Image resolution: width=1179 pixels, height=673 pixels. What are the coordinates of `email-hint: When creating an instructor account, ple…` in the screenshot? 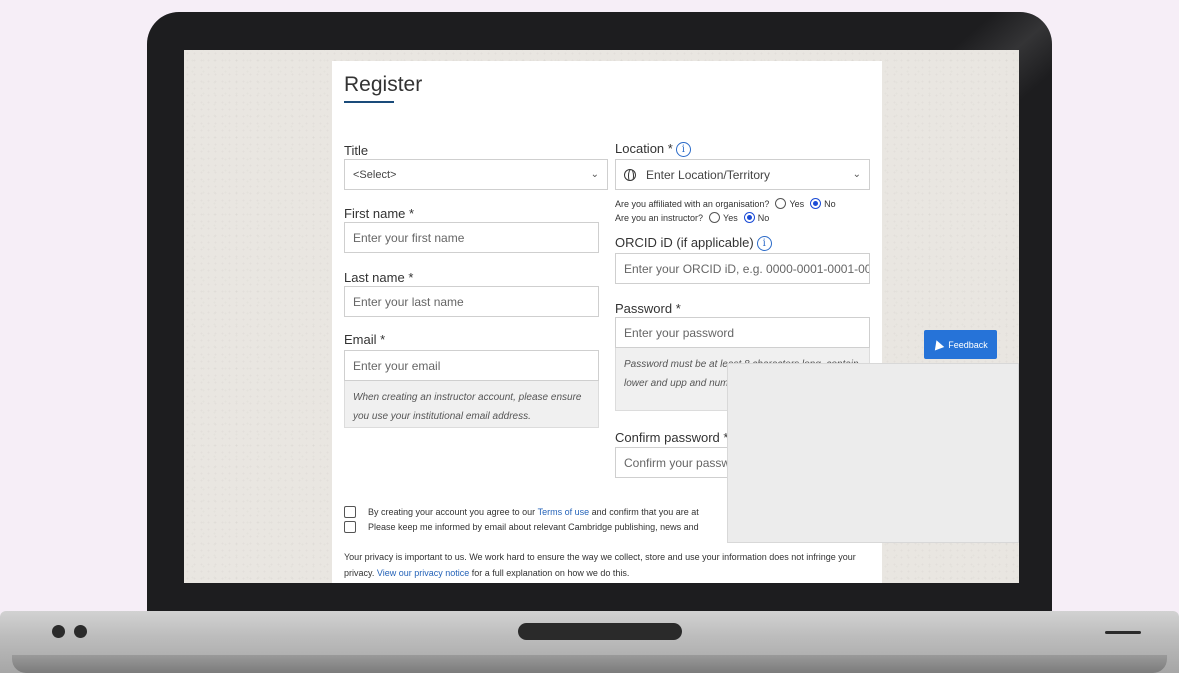 It's located at (471, 404).